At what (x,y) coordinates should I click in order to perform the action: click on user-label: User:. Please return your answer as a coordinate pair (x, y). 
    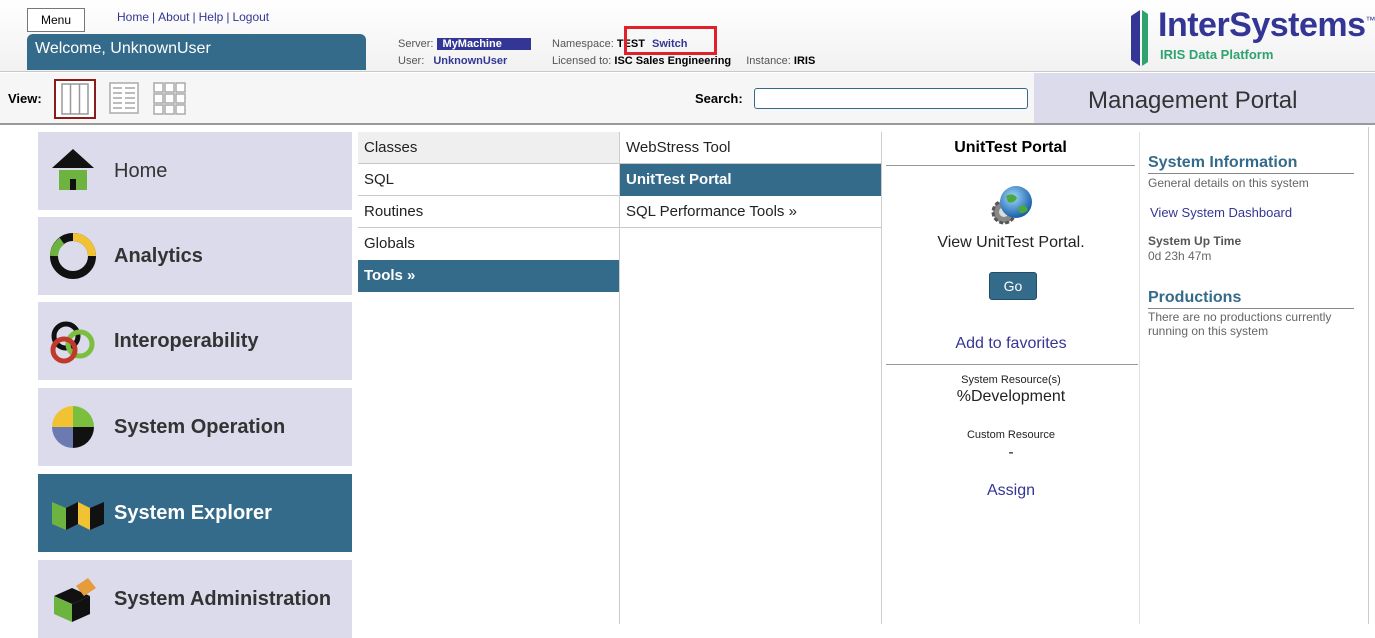
    Looking at the image, I should click on (411, 61).